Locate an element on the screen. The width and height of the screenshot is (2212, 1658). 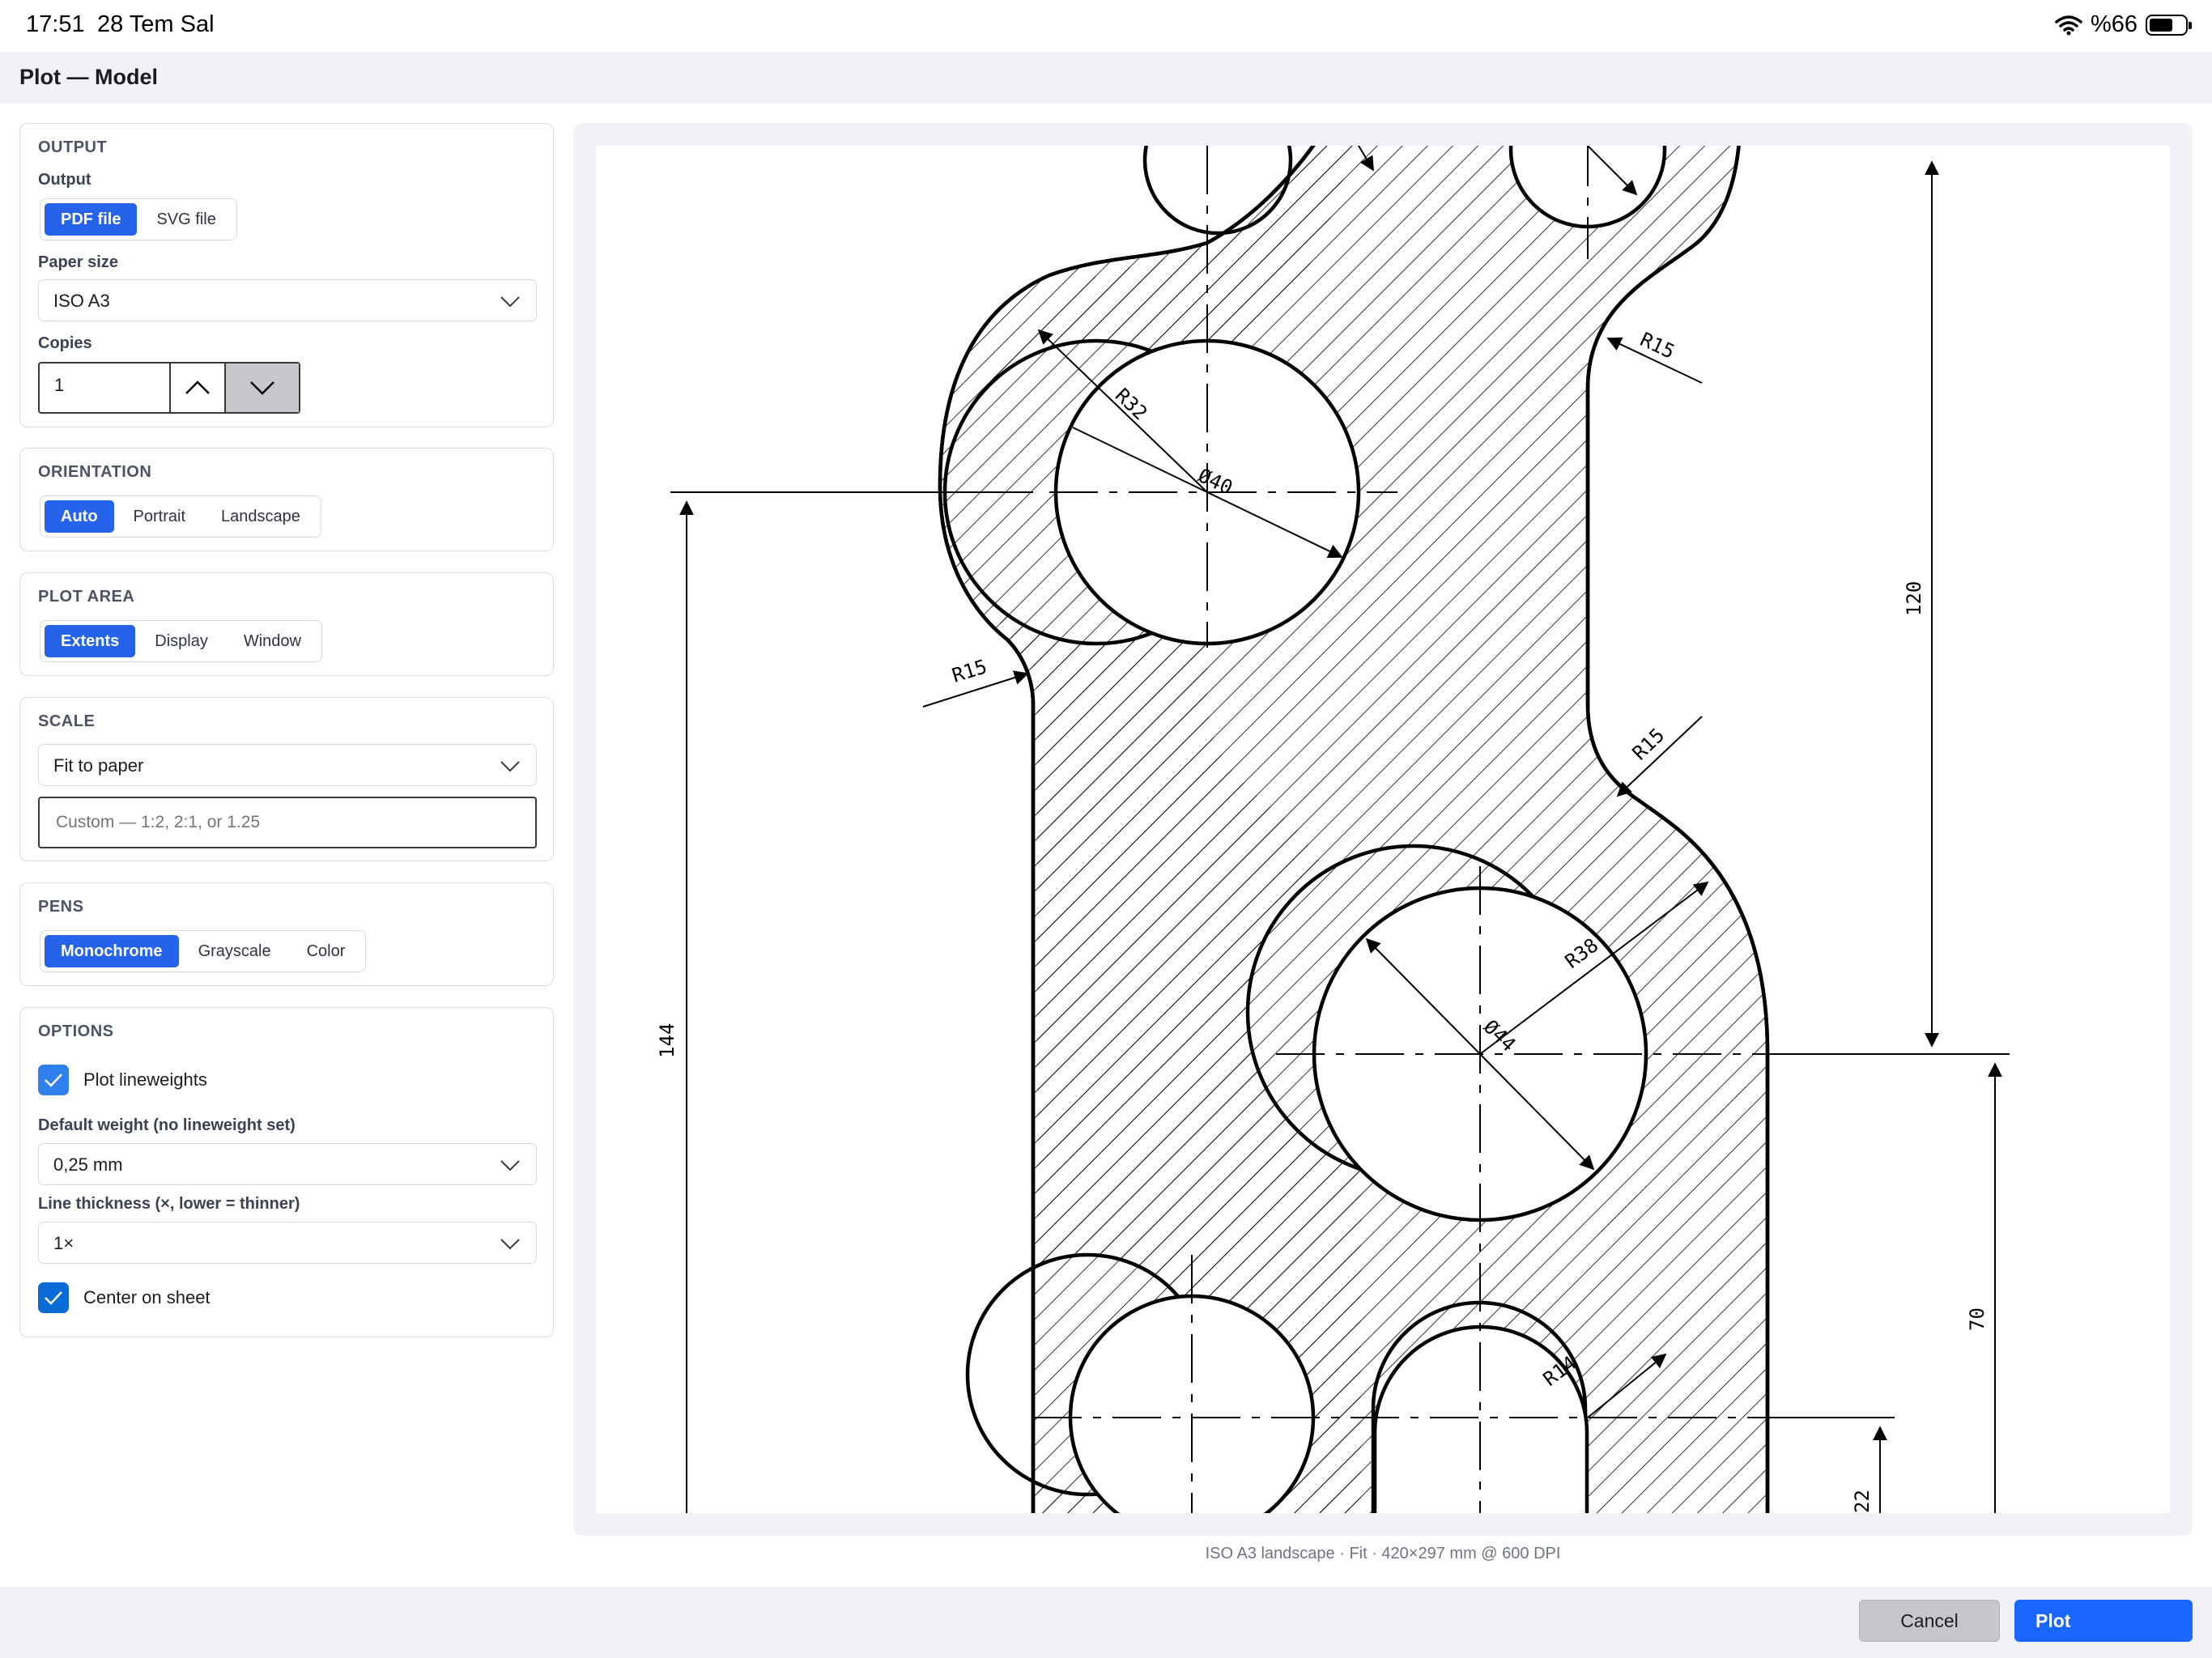
battery-icon is located at coordinates (2169, 25).